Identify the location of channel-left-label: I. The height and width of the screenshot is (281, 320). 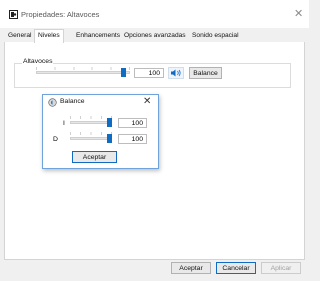
(64, 123).